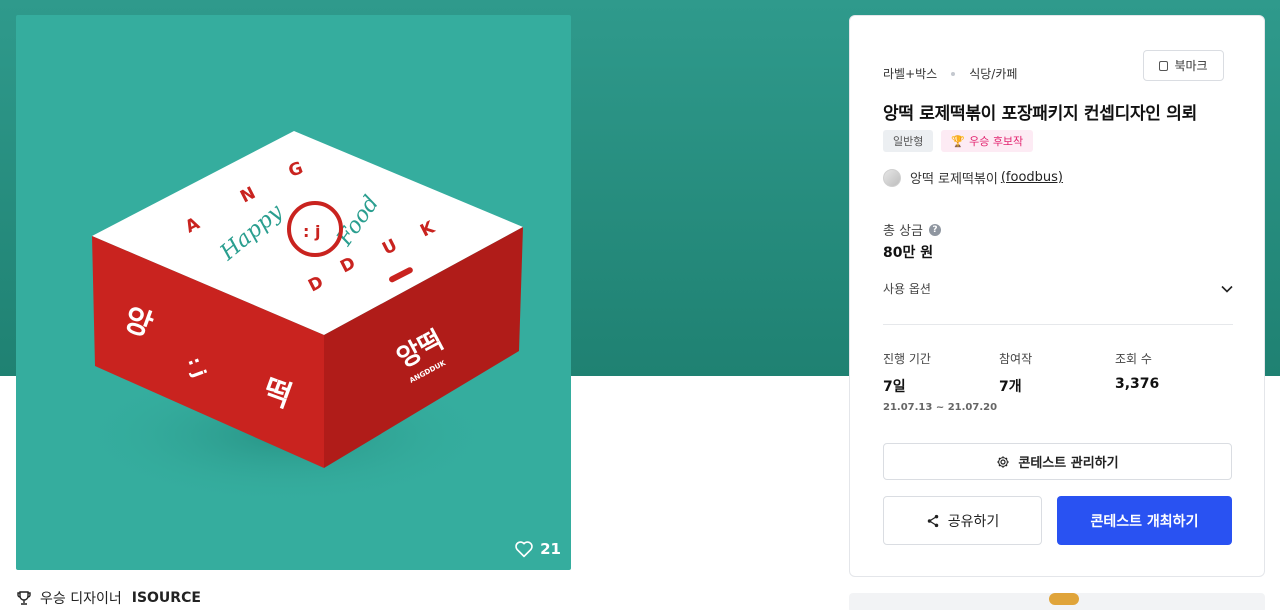 This screenshot has width=1280, height=610. I want to click on share-label: 공유하기, so click(973, 521).